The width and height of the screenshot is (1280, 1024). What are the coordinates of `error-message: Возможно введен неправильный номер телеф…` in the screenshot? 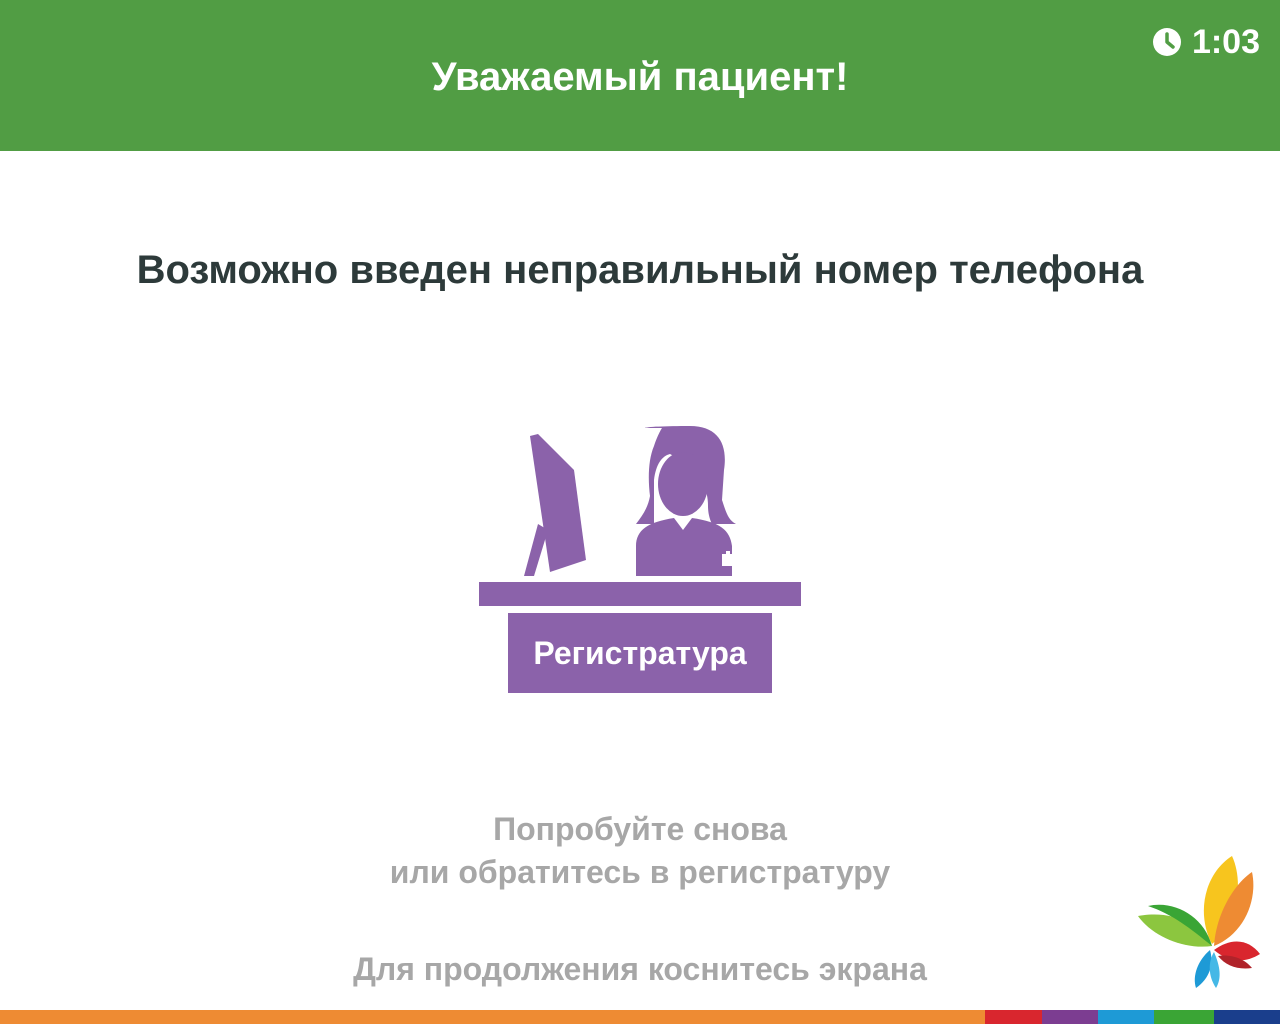 It's located at (640, 270).